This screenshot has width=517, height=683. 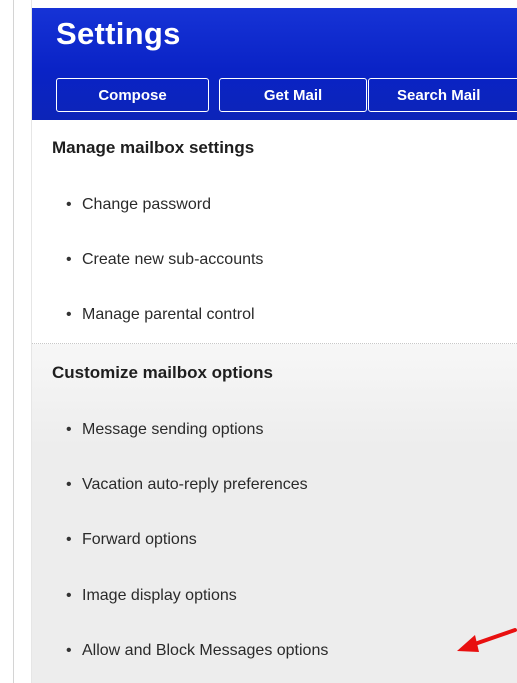 What do you see at coordinates (168, 314) in the screenshot?
I see `list-item-label: Manage parental control` at bounding box center [168, 314].